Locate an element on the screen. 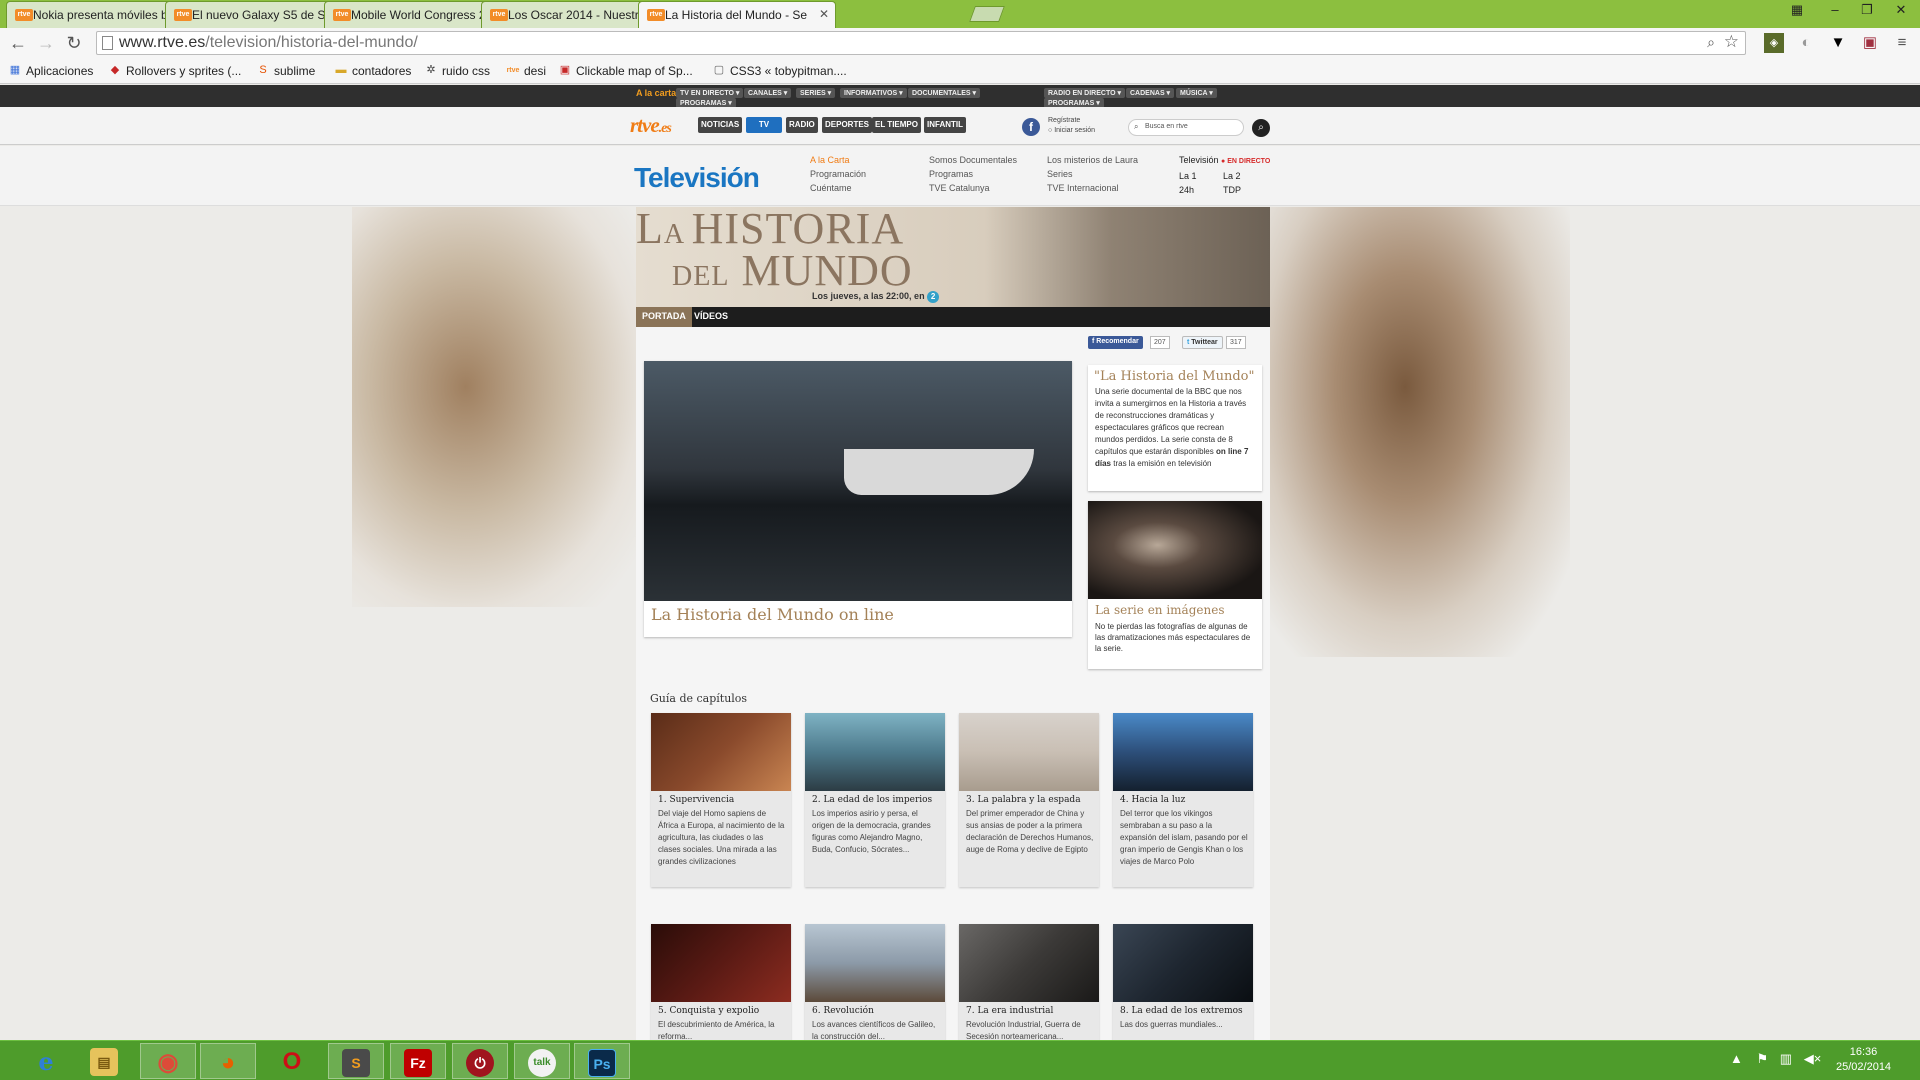 The height and width of the screenshot is (1080, 1920). tab-videos: VÍDEOS is located at coordinates (711, 317).